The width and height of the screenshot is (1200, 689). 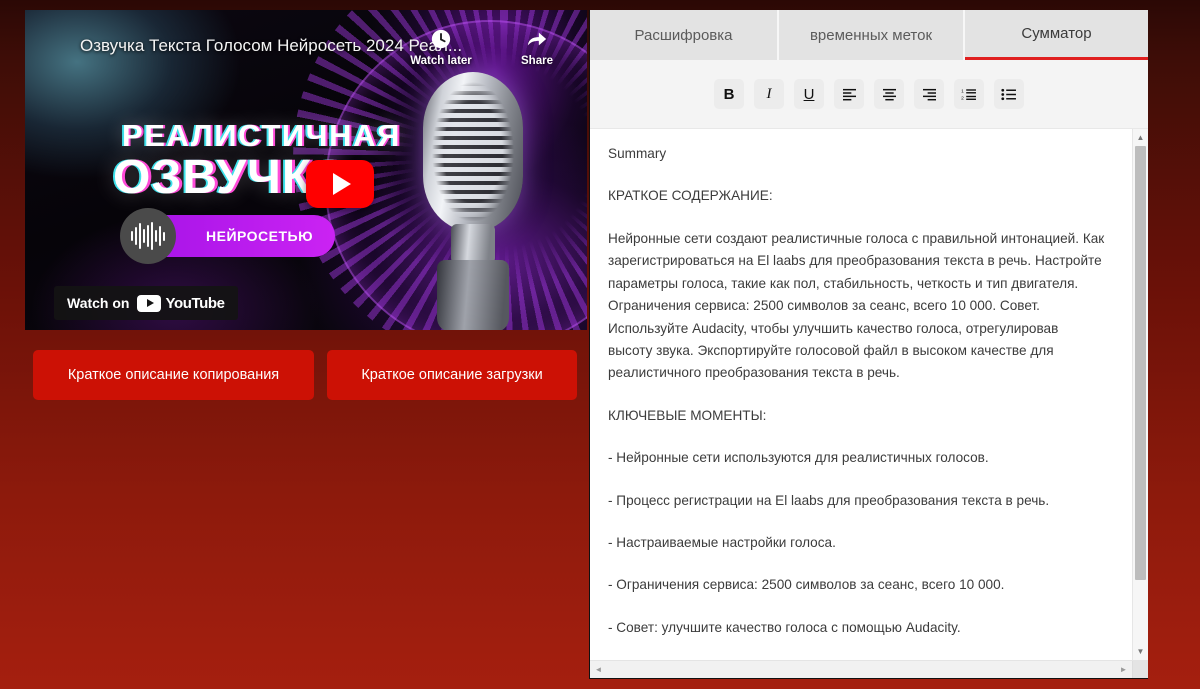 What do you see at coordinates (684, 35) in the screenshot?
I see `tab-transcript: Расшифровка` at bounding box center [684, 35].